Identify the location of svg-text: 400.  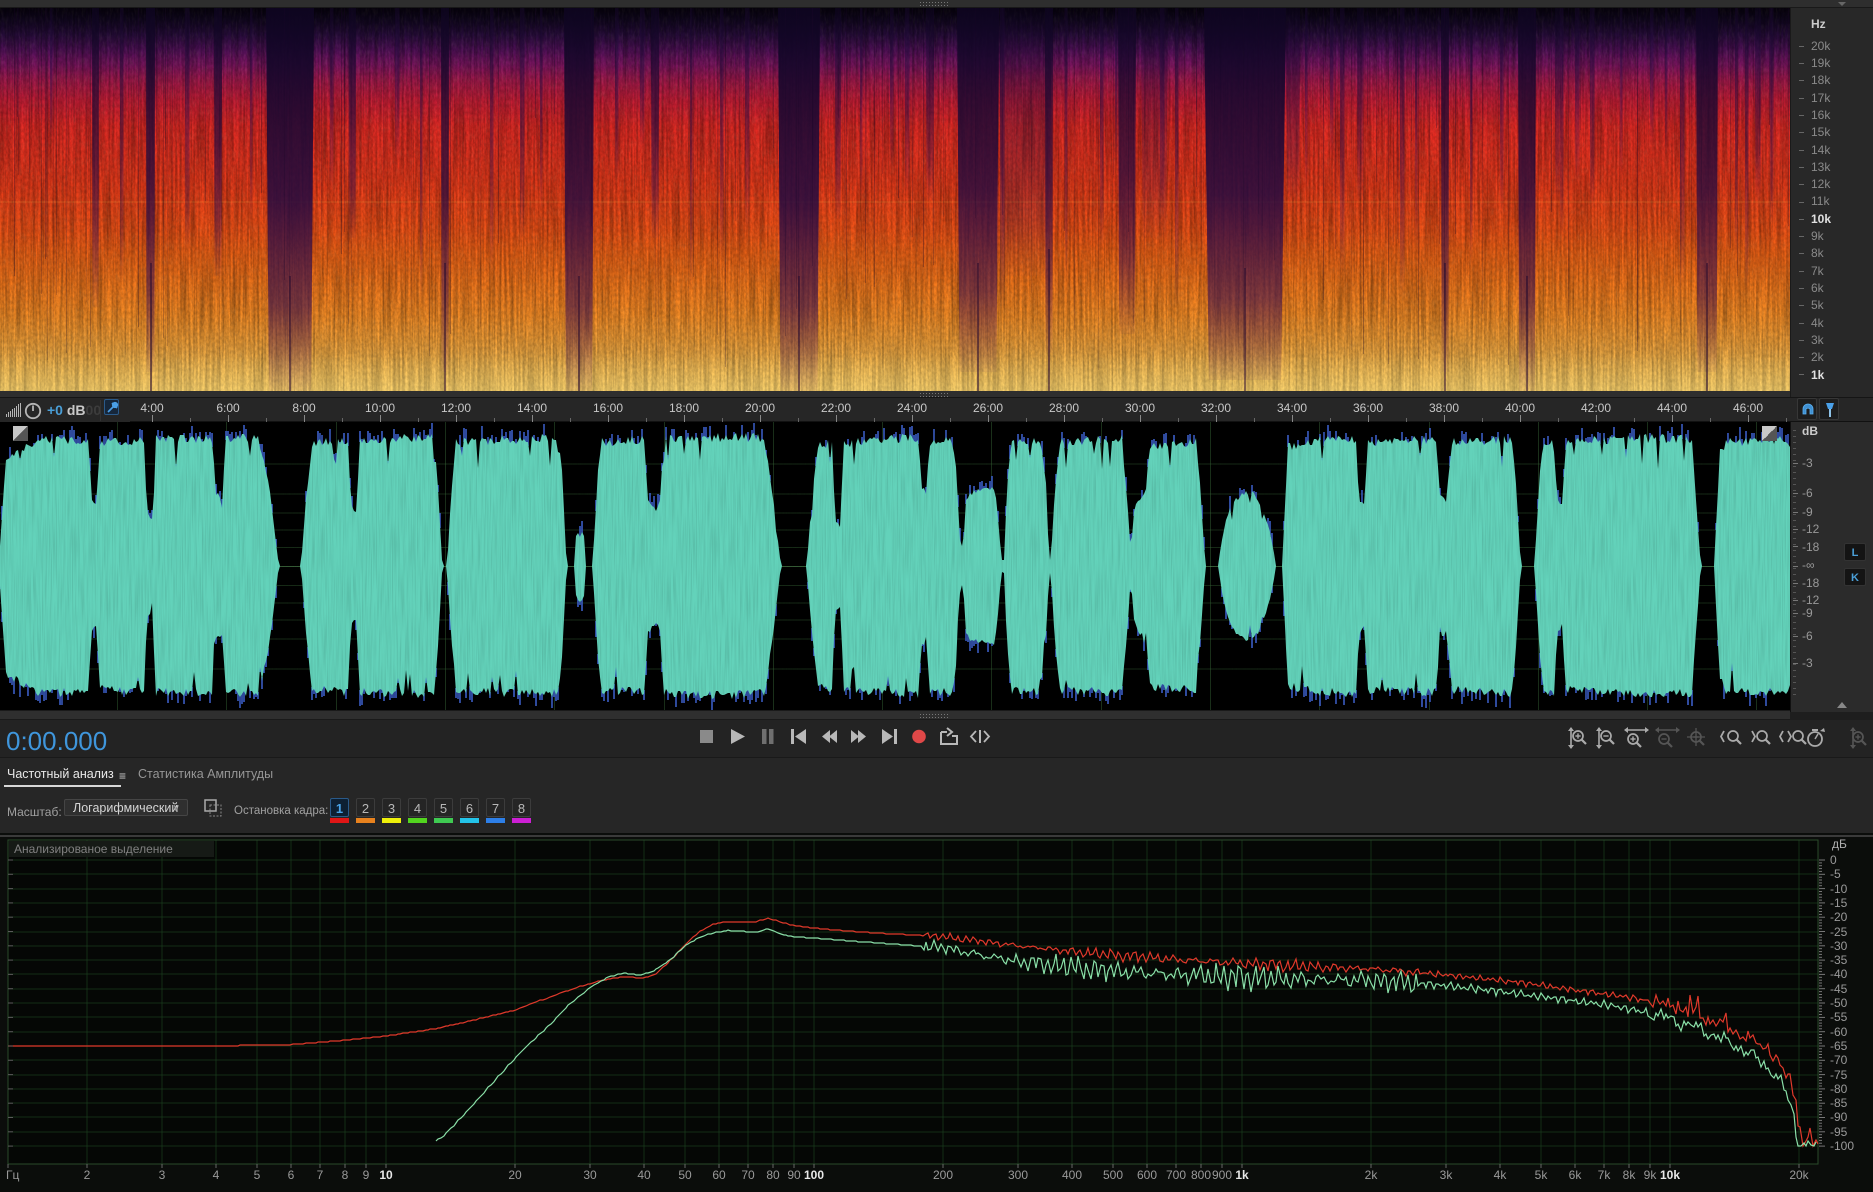
(1072, 1175).